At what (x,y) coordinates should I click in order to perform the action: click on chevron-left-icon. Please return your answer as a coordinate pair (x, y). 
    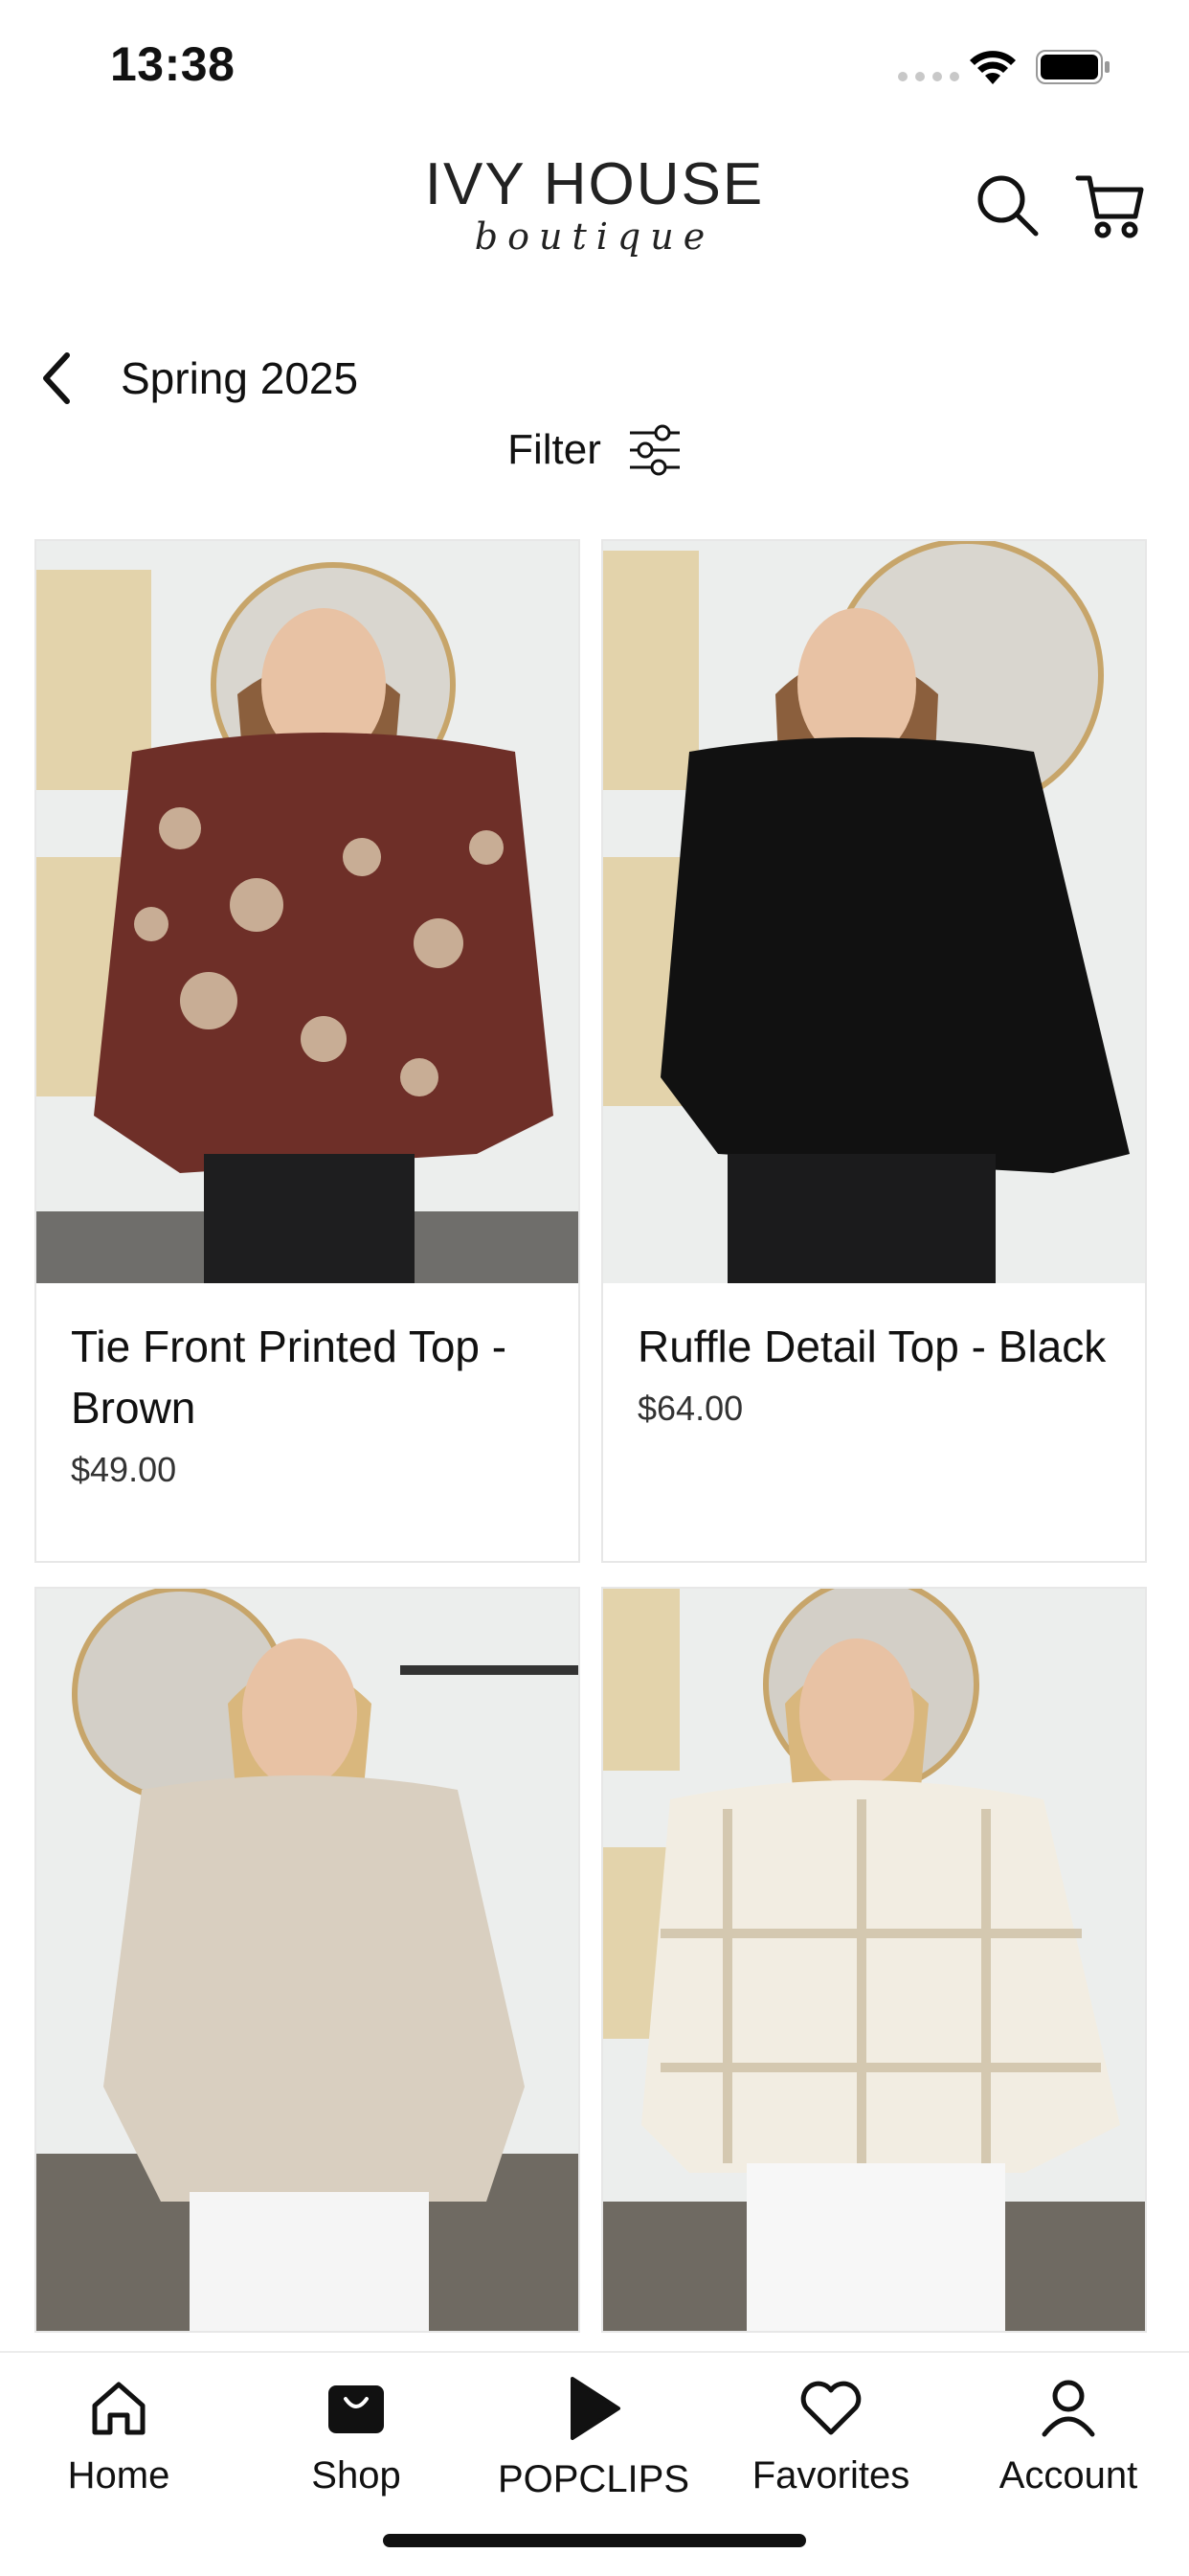
    Looking at the image, I should click on (56, 378).